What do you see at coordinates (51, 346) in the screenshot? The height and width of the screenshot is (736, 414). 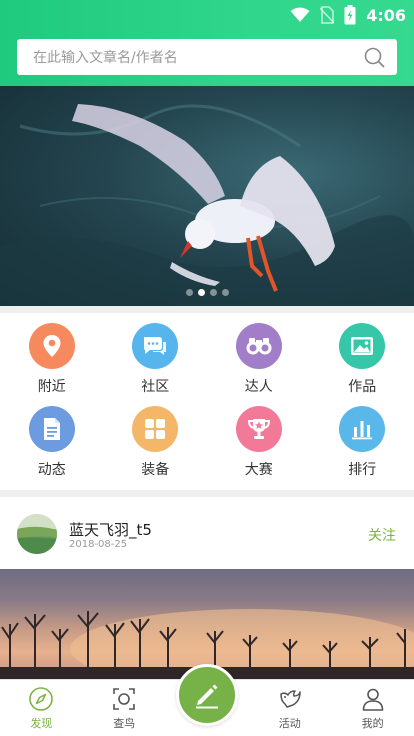 I see `location-pin-icon` at bounding box center [51, 346].